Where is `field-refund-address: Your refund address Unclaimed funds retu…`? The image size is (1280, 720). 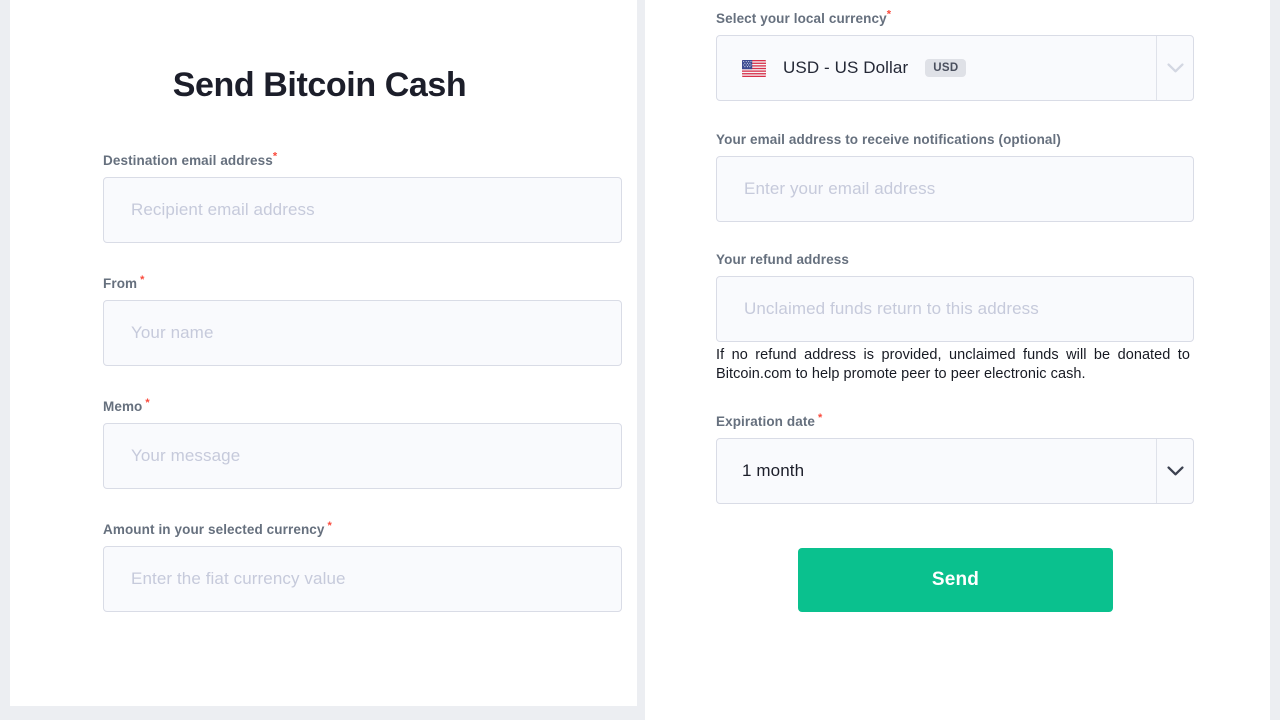
field-refund-address: Your refund address Unclaimed funds retu… is located at coordinates (955, 318).